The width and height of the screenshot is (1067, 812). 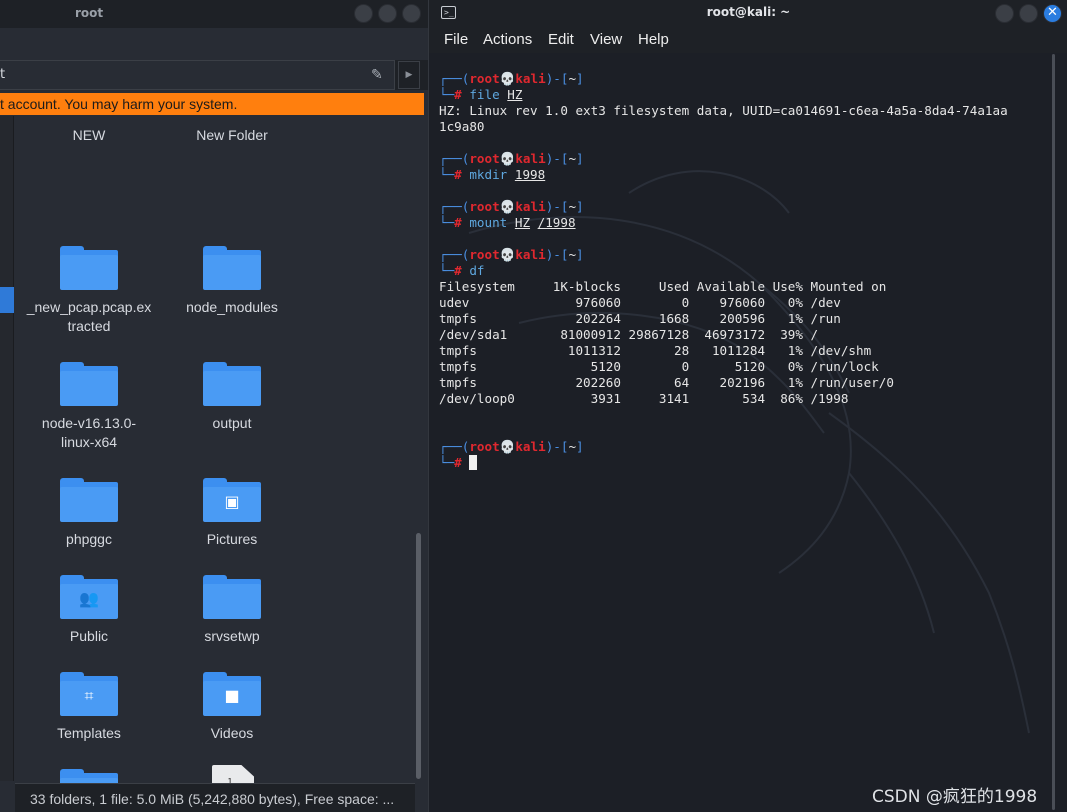 I want to click on location-text: t, so click(x=3, y=74).